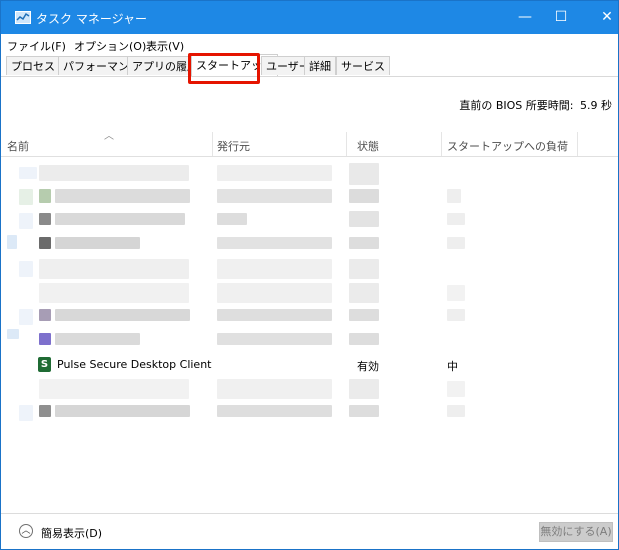 This screenshot has width=619, height=550. Describe the element at coordinates (36, 46) in the screenshot. I see `menu-file: ファイル(F)` at that location.